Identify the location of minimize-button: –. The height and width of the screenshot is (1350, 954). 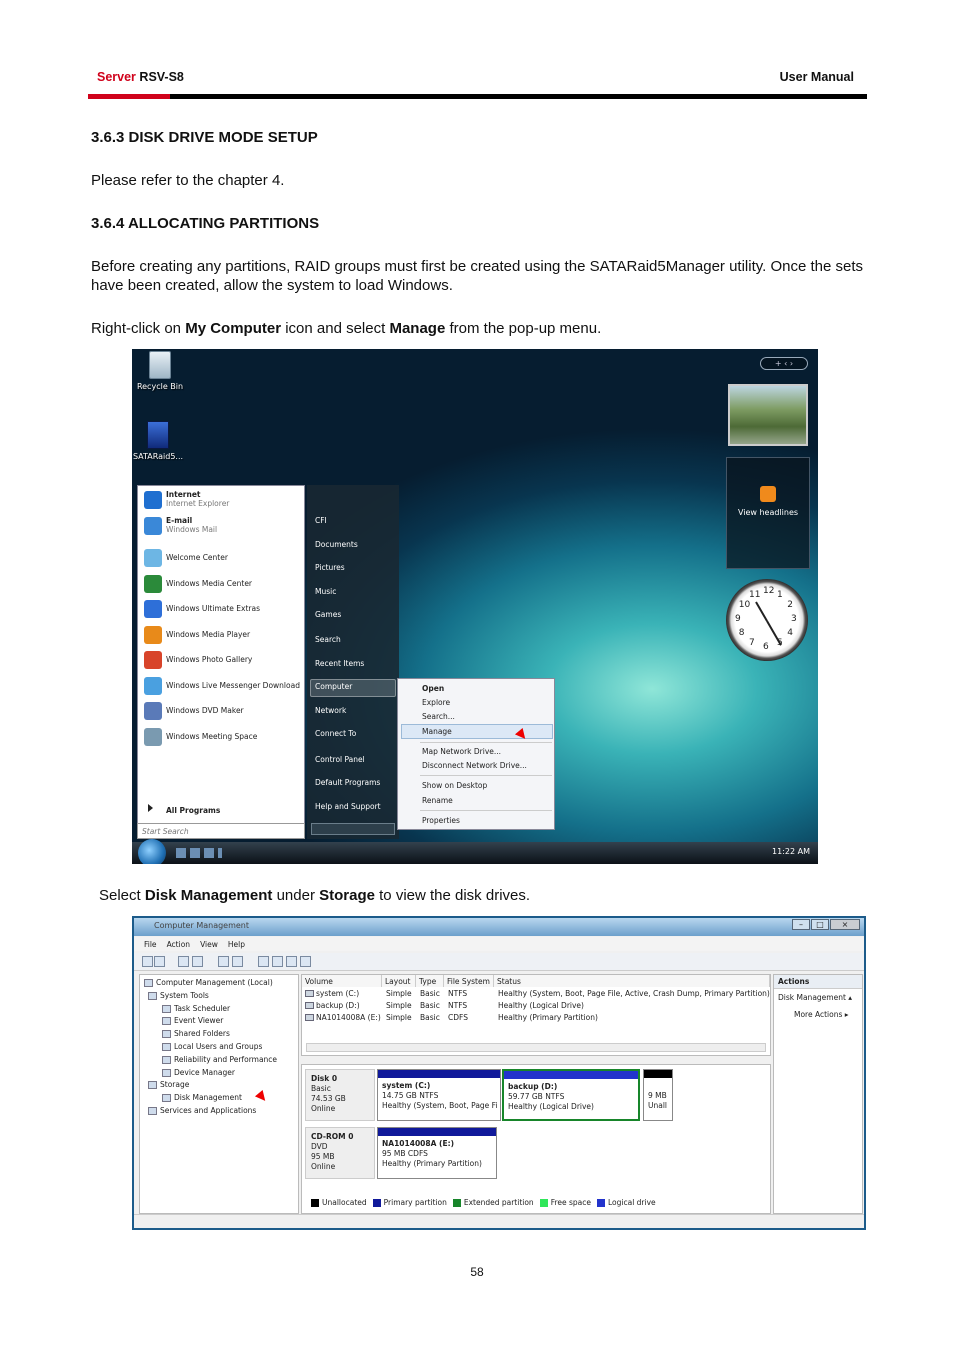
(801, 924).